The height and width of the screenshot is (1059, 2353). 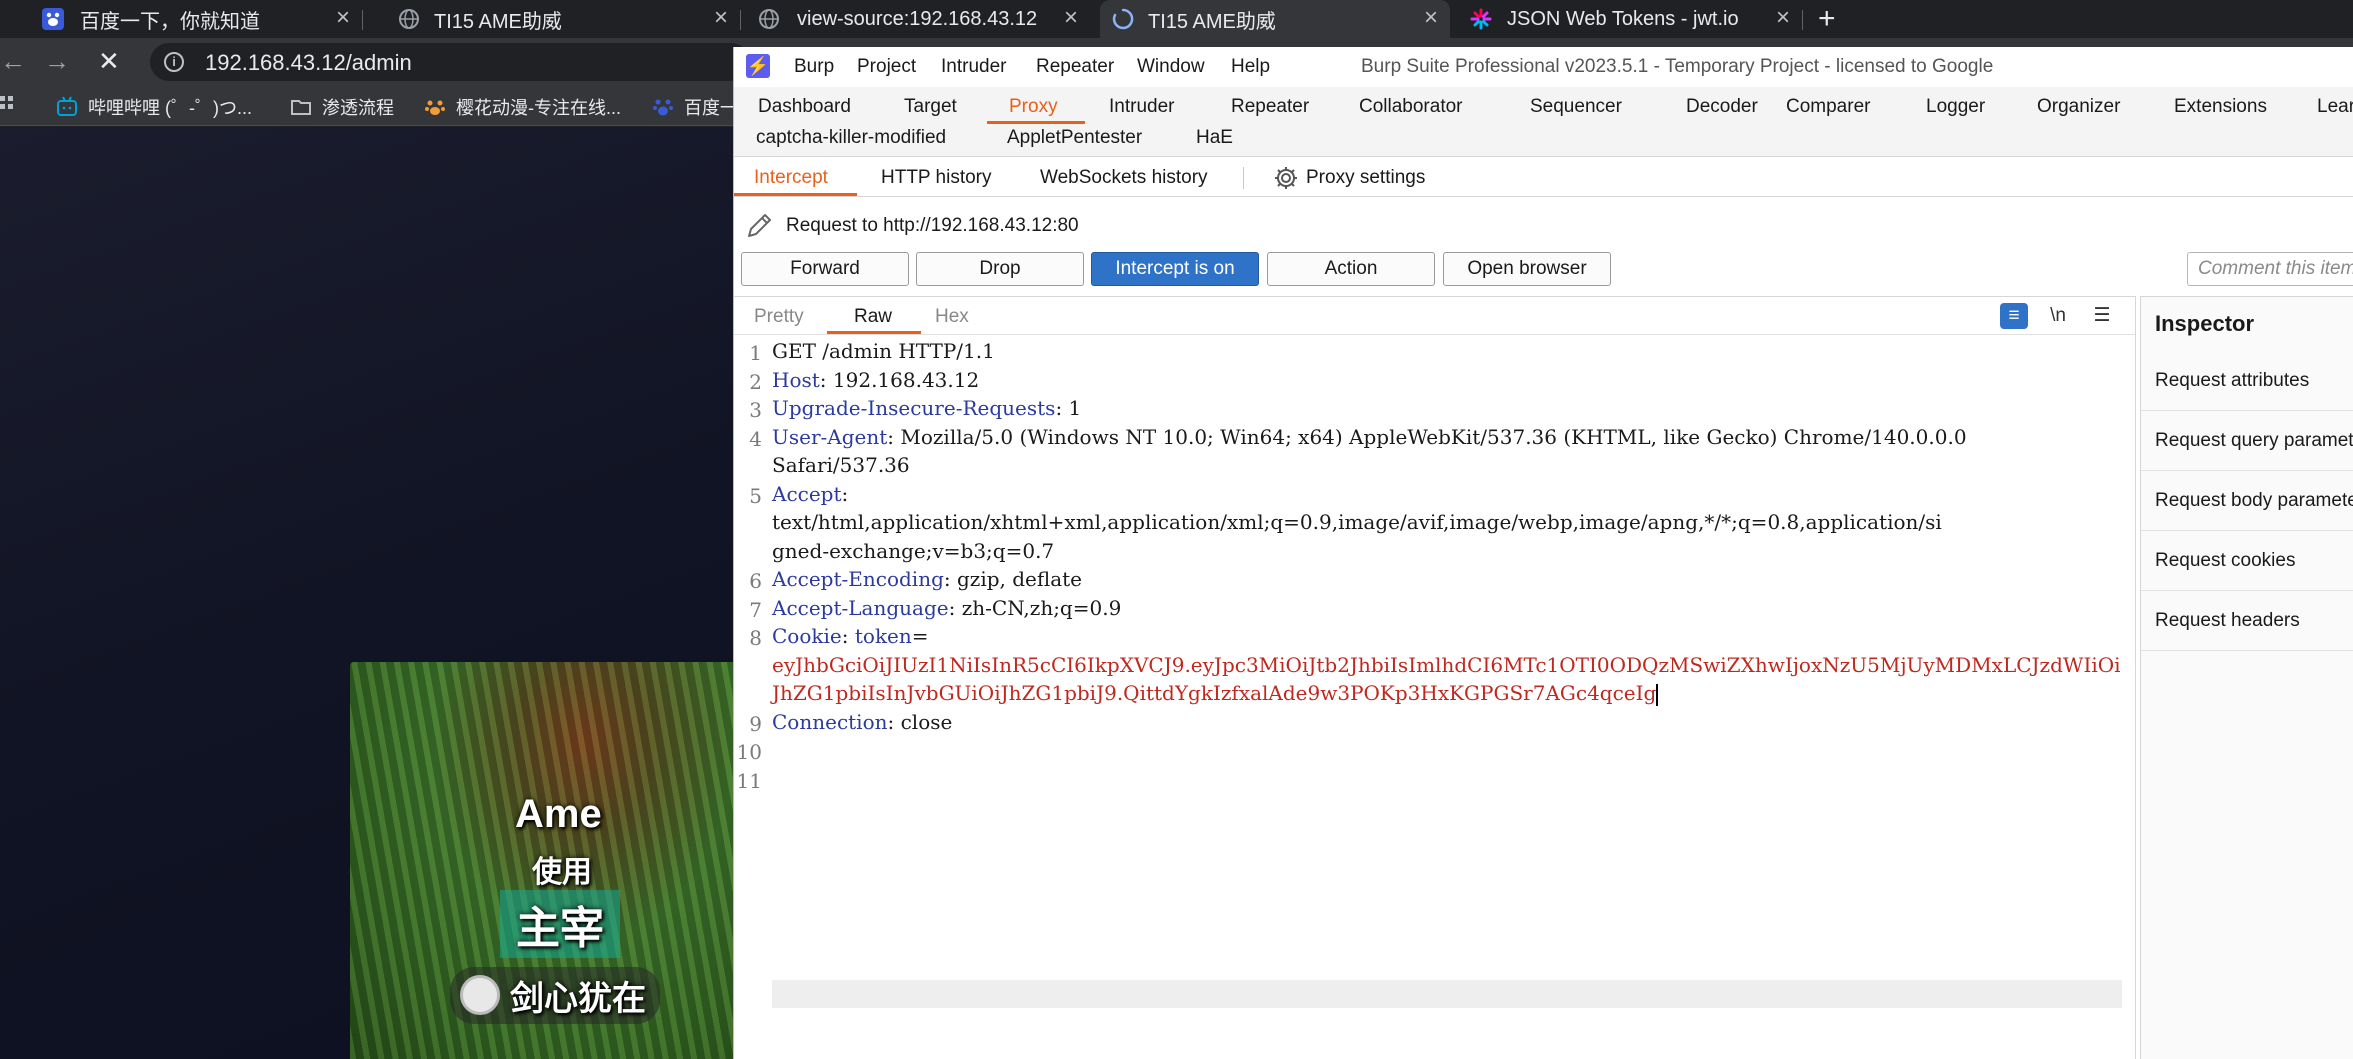 I want to click on bookmark-label: 渗透流程, so click(x=358, y=108).